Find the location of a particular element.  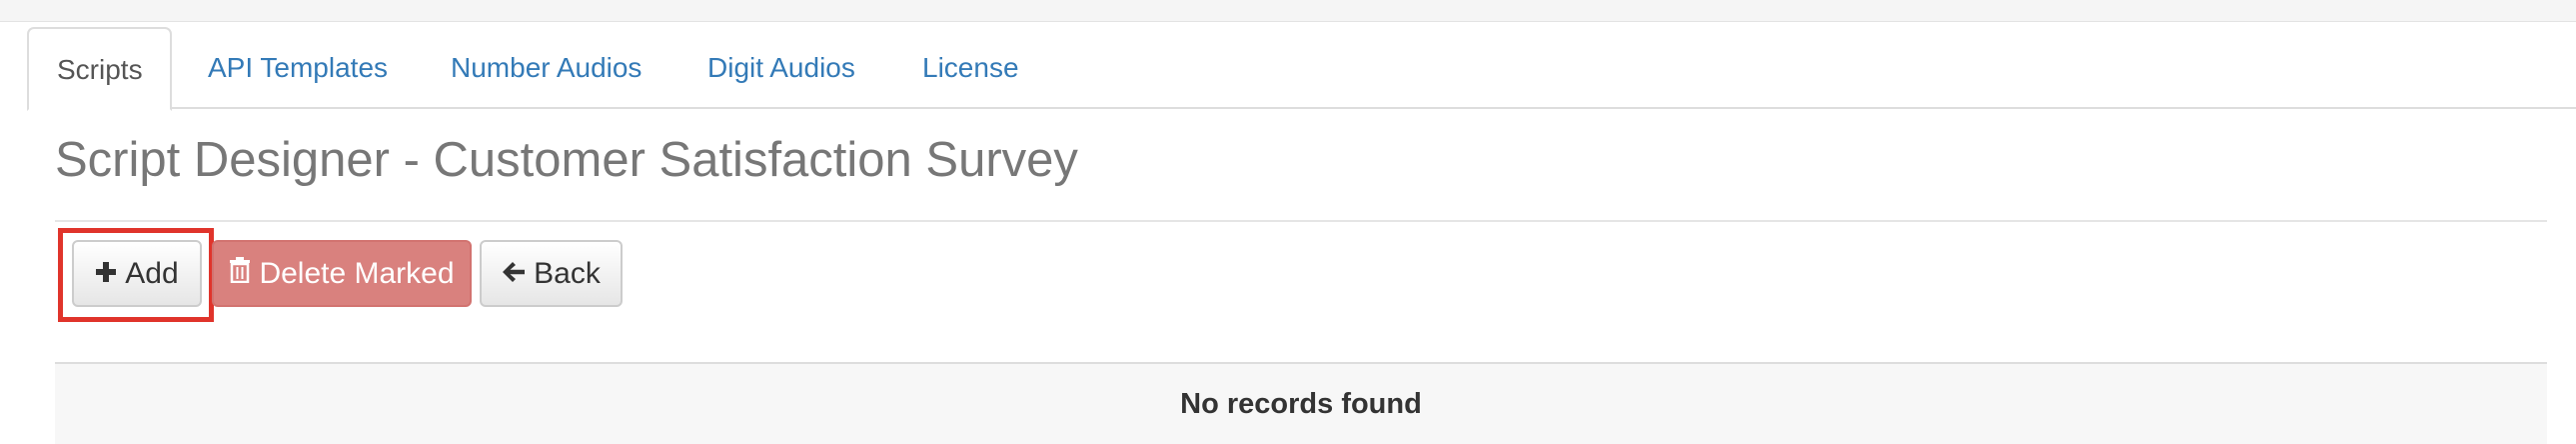

tab-number-audios: Number Audios is located at coordinates (546, 68).